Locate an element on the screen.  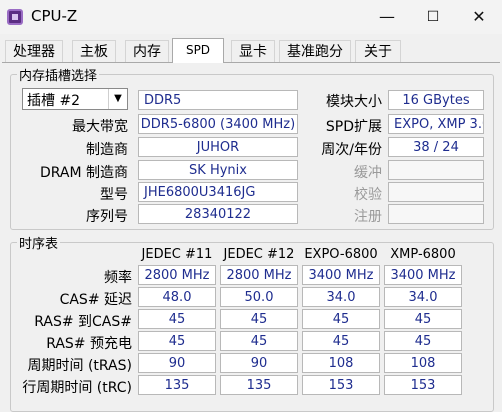
tab-spd: SPD is located at coordinates (198, 50).